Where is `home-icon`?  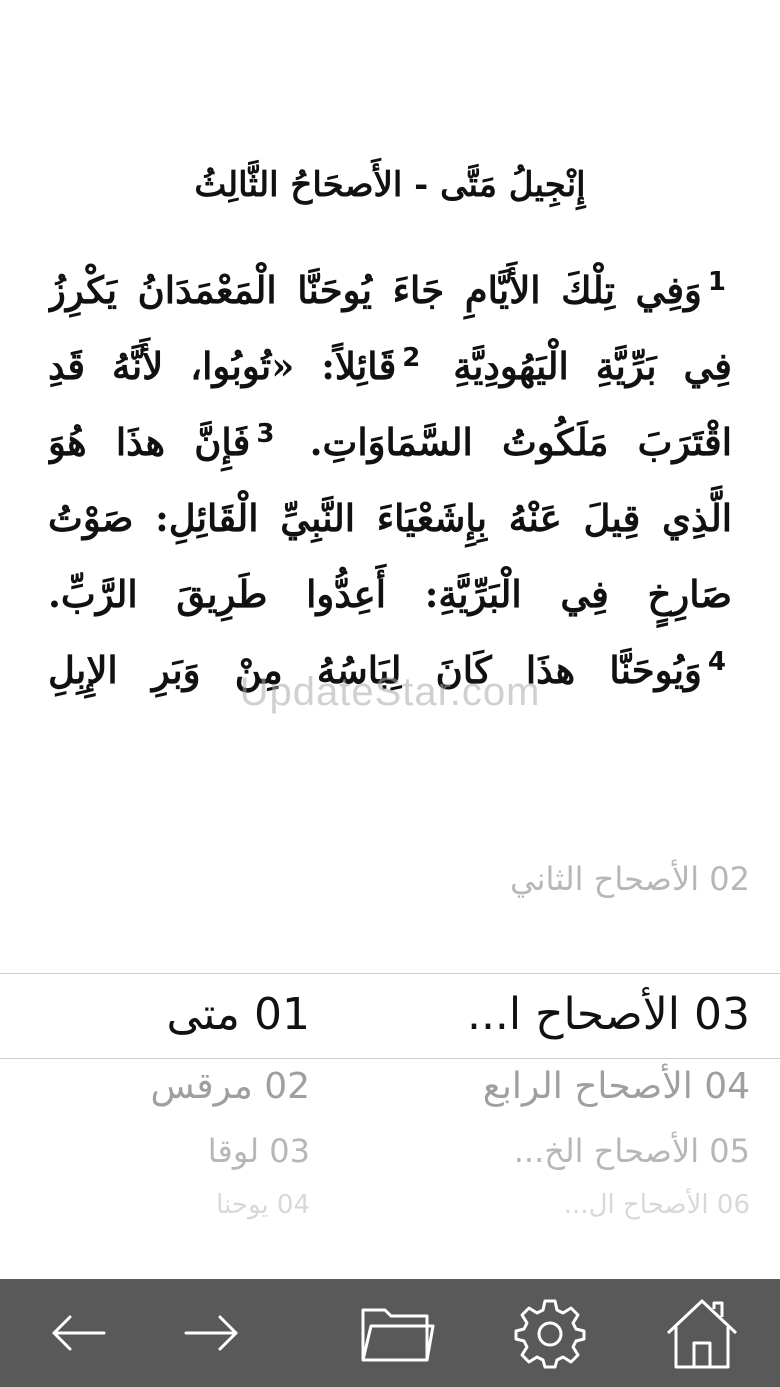
home-icon is located at coordinates (702, 1334).